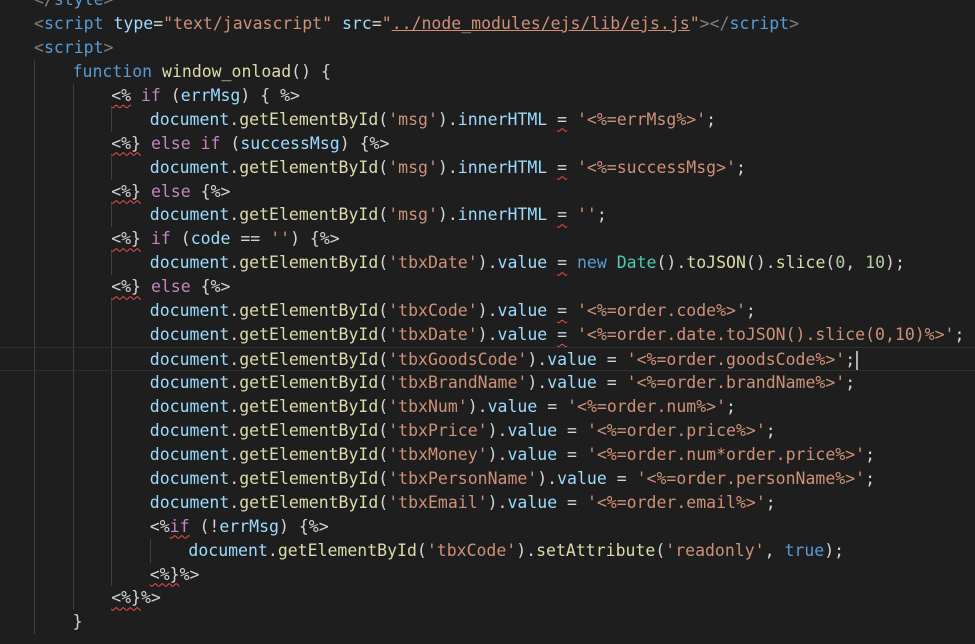 The image size is (975, 644). I want to click on code-token: ", so click(694, 23).